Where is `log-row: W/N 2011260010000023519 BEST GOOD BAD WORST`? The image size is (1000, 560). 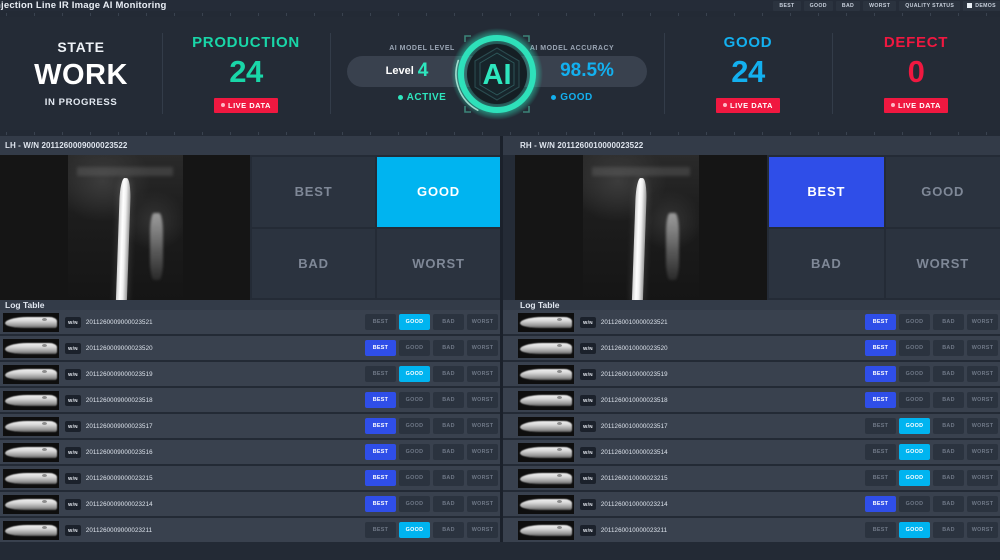 log-row: W/N 2011260010000023519 BEST GOOD BAD WORST is located at coordinates (751, 375).